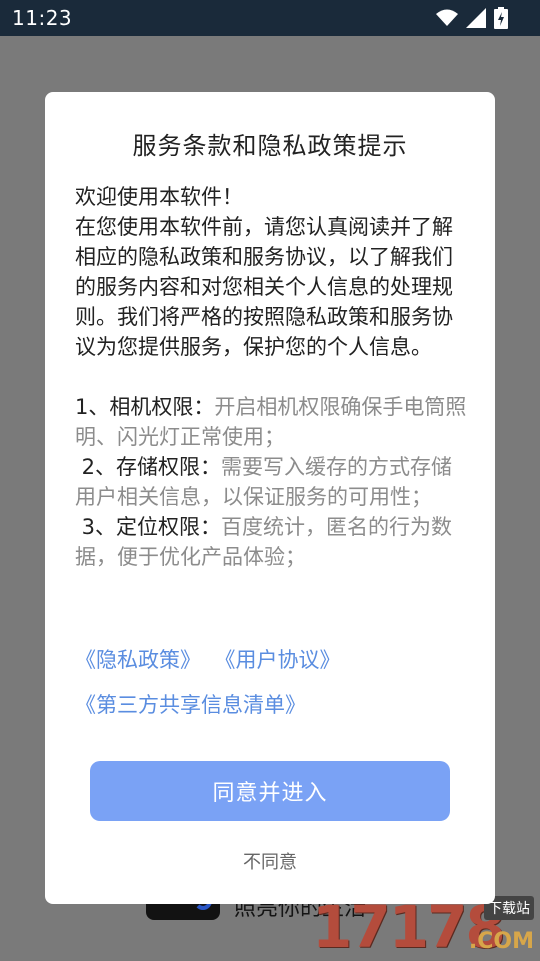  I want to click on status-bar: 11:23, so click(270, 18).